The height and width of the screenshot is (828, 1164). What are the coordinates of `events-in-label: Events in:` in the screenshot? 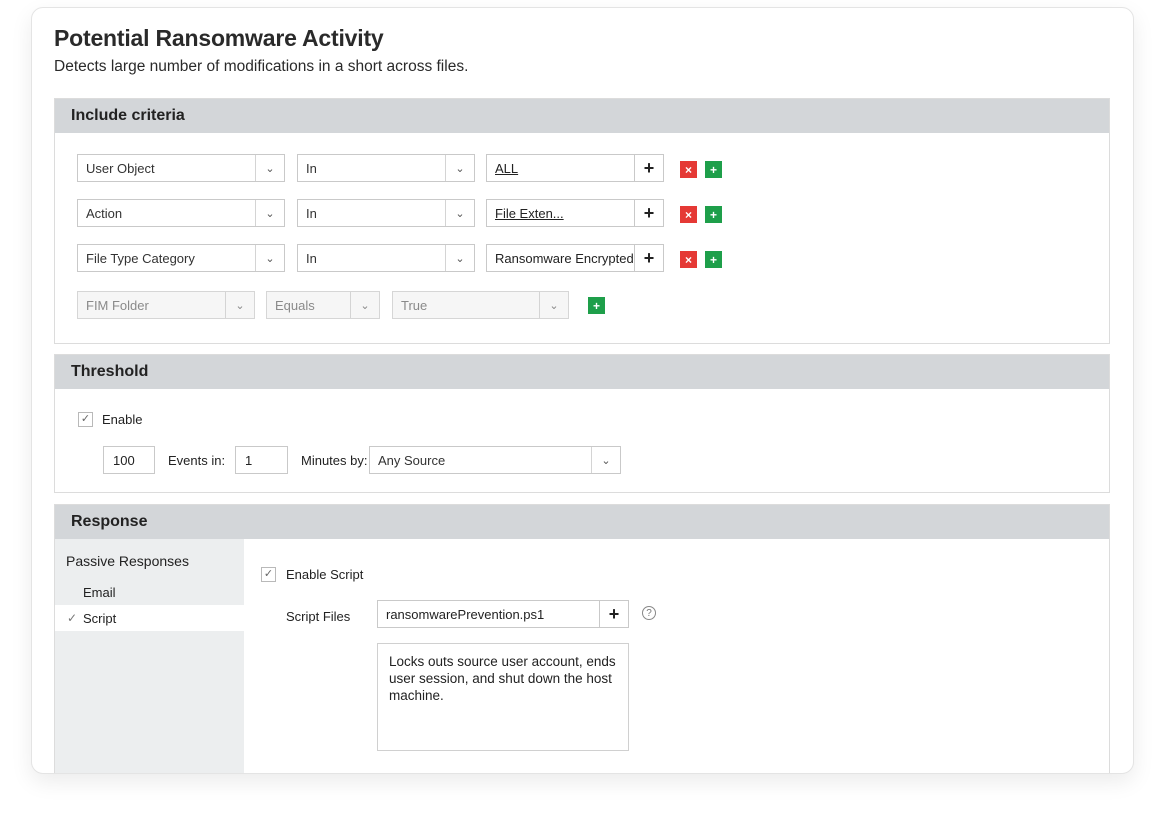 It's located at (197, 460).